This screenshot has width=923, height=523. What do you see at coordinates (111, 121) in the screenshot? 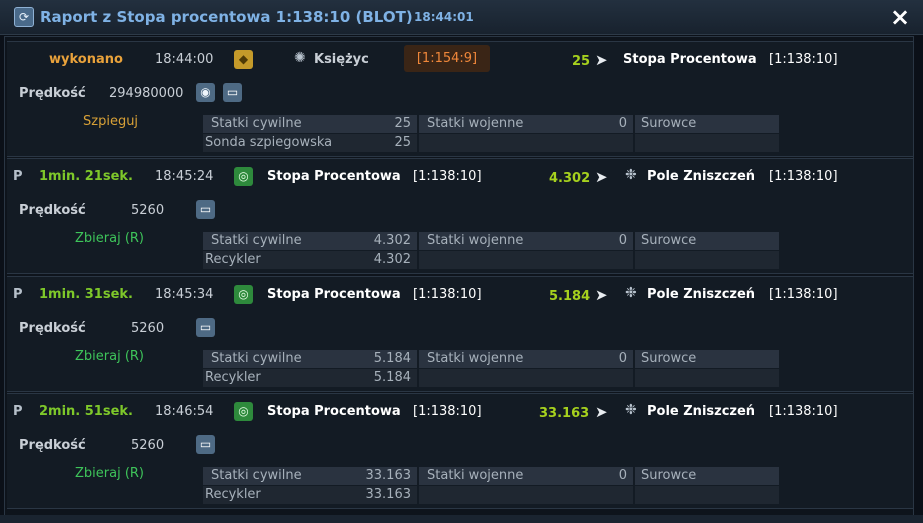
I see `mission-label: Szpieguj` at bounding box center [111, 121].